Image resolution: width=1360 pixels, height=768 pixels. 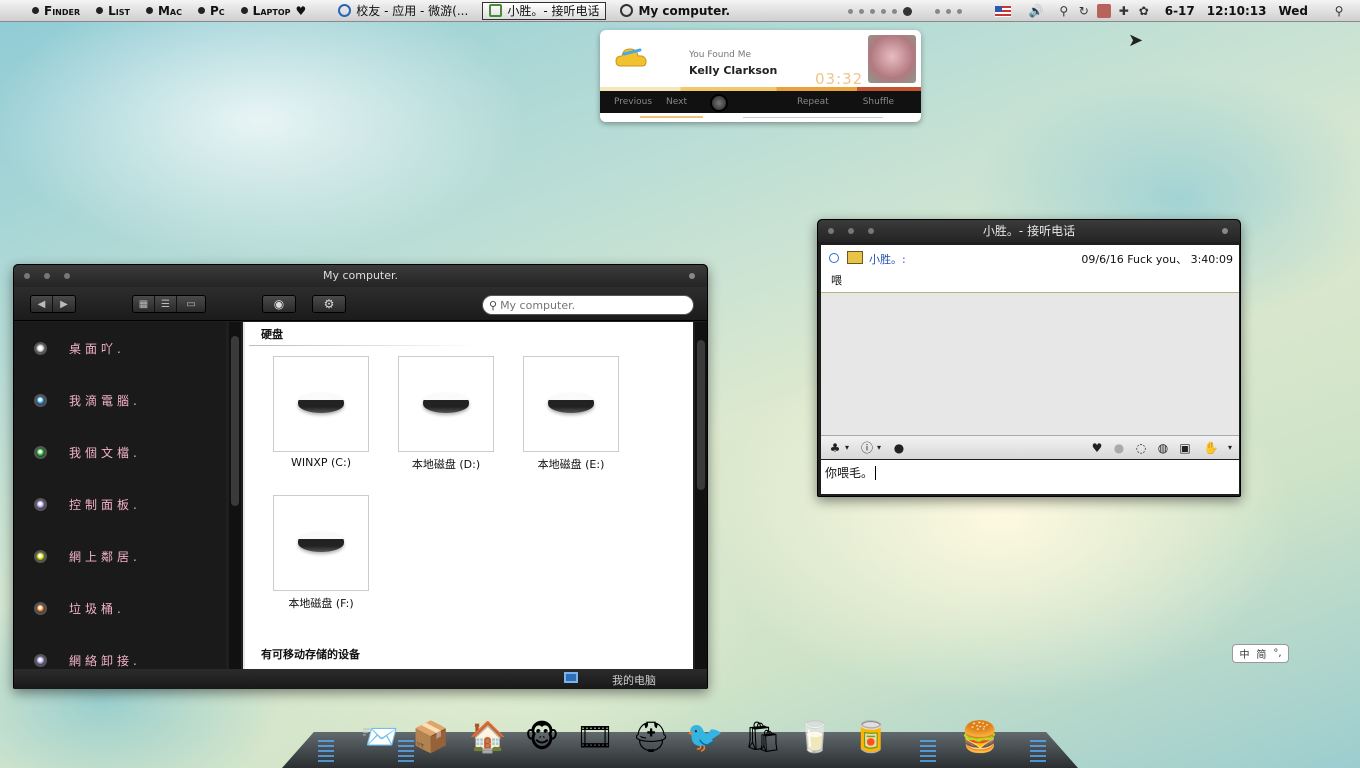 I want to click on menu-item-mac: Mac, so click(x=162, y=11).